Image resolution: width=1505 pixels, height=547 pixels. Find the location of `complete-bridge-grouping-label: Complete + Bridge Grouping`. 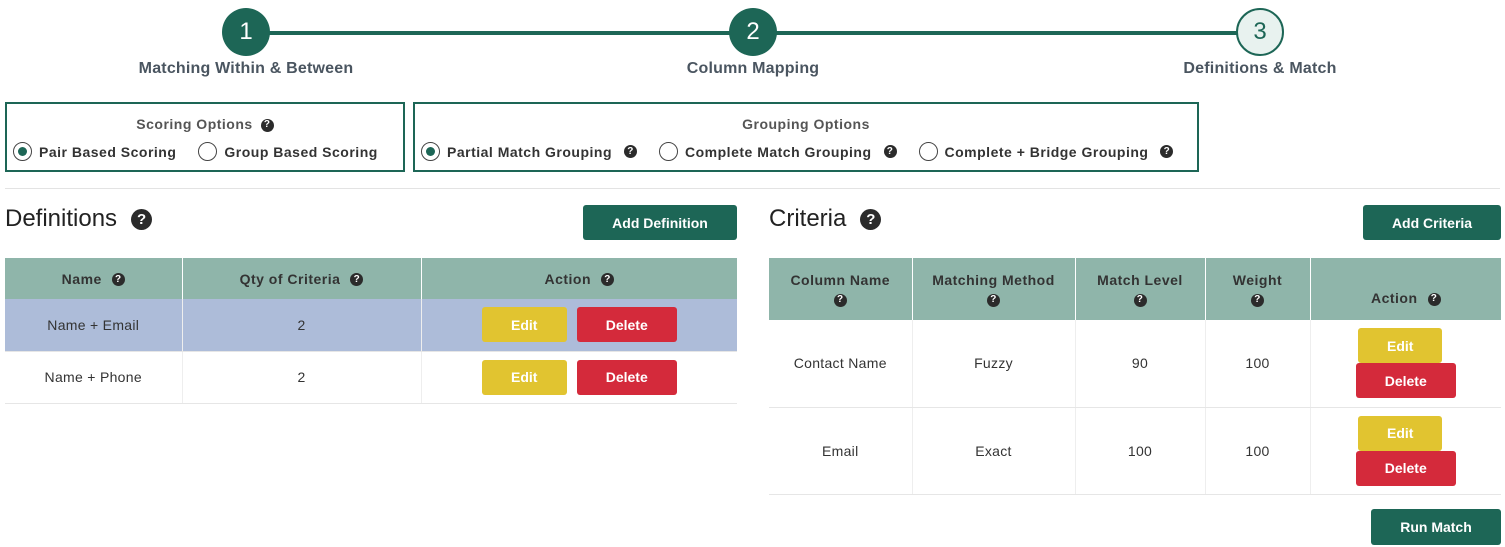

complete-bridge-grouping-label: Complete + Bridge Grouping is located at coordinates (1046, 151).